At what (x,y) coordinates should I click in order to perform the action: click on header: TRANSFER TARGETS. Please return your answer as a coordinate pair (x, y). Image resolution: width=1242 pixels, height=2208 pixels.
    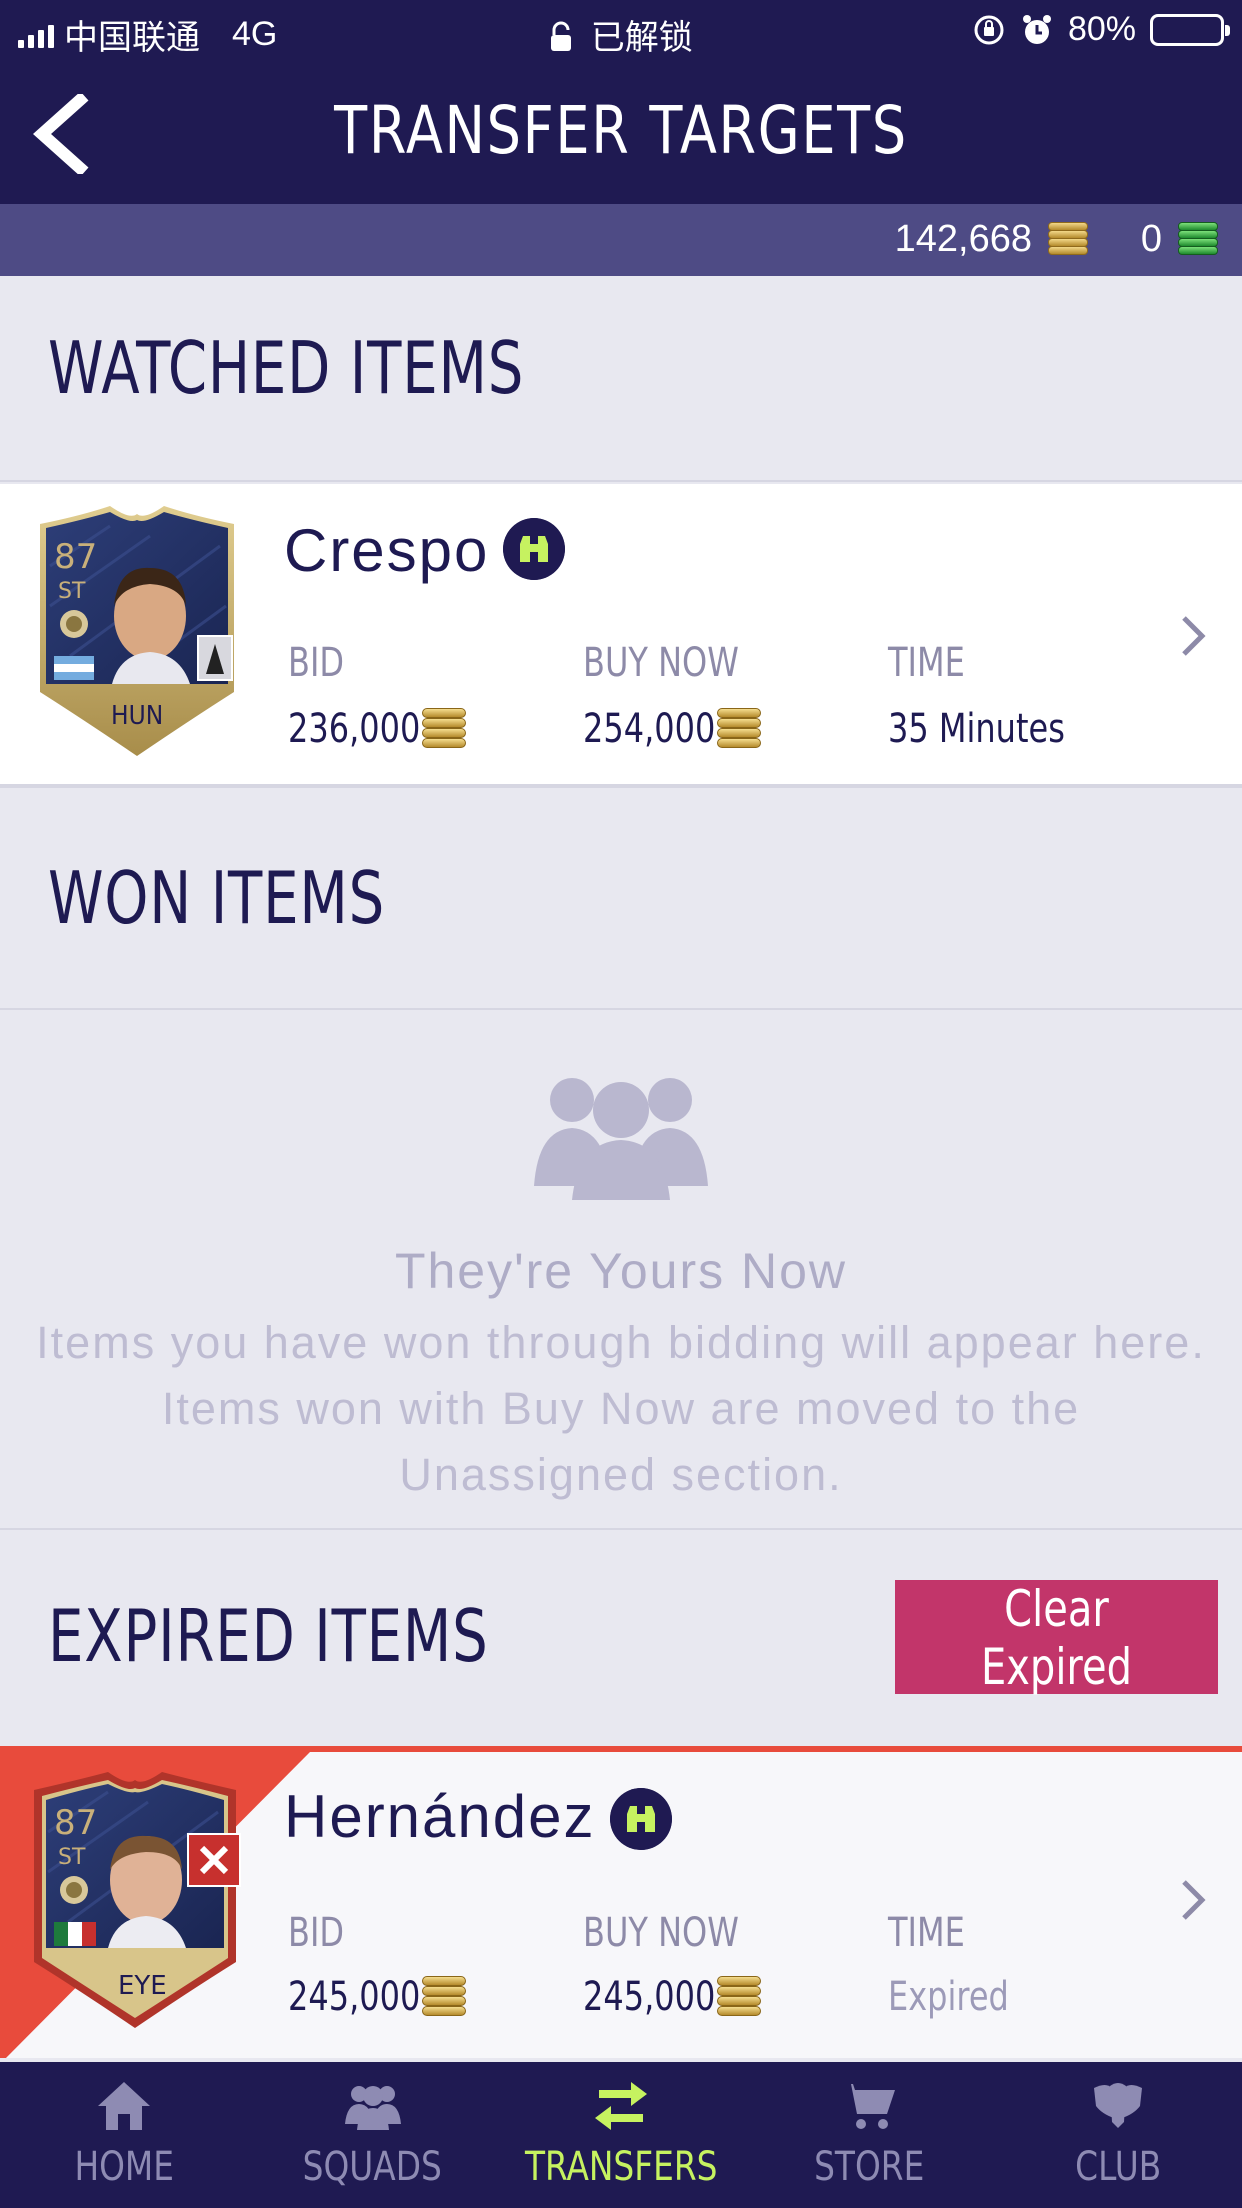
    Looking at the image, I should click on (621, 133).